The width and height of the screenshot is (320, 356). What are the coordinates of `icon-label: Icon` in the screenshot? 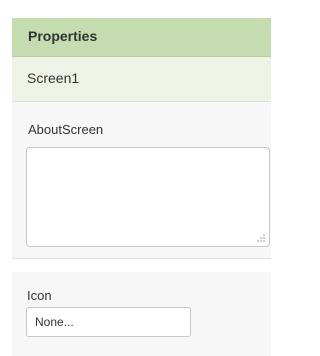 It's located at (39, 295).